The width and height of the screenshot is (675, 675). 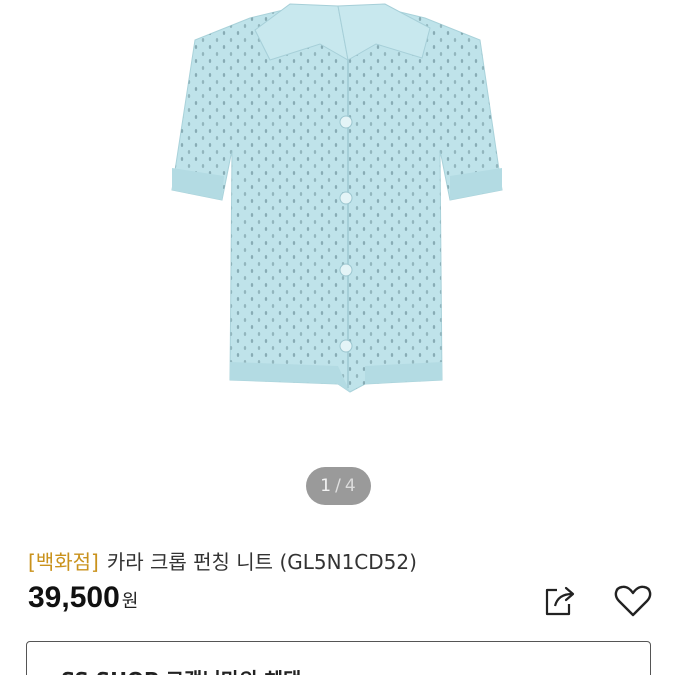 What do you see at coordinates (130, 601) in the screenshot?
I see `price-unit: 원` at bounding box center [130, 601].